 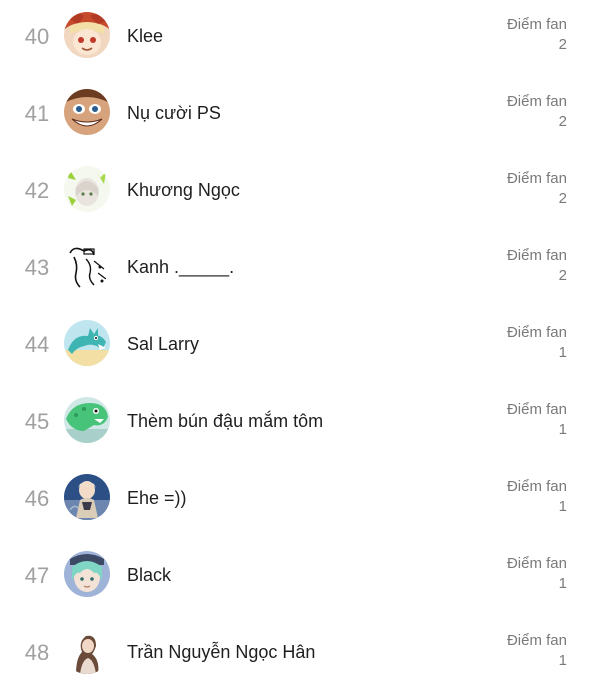 What do you see at coordinates (174, 113) in the screenshot?
I see `fan-name: Nụ cười PS` at bounding box center [174, 113].